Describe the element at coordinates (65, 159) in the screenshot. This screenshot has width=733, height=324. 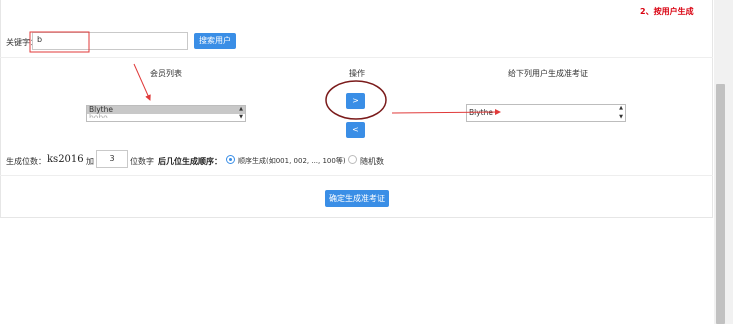
I see `prefix-text: ks2016` at that location.